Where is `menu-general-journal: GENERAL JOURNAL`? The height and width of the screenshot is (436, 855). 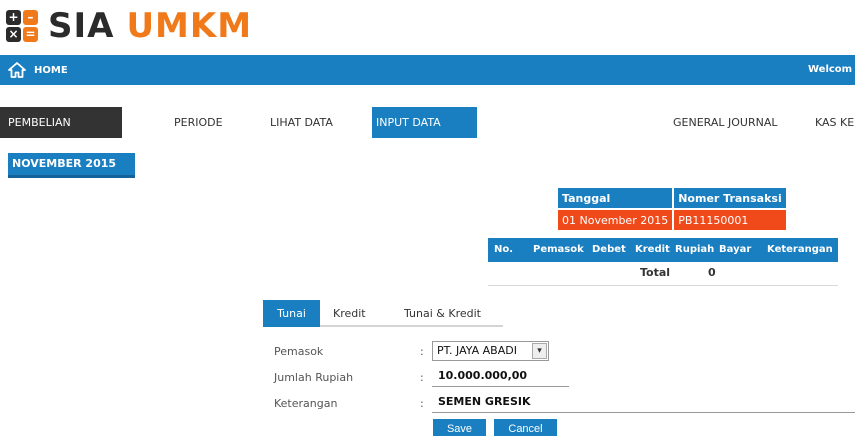 menu-general-journal: GENERAL JOURNAL is located at coordinates (725, 122).